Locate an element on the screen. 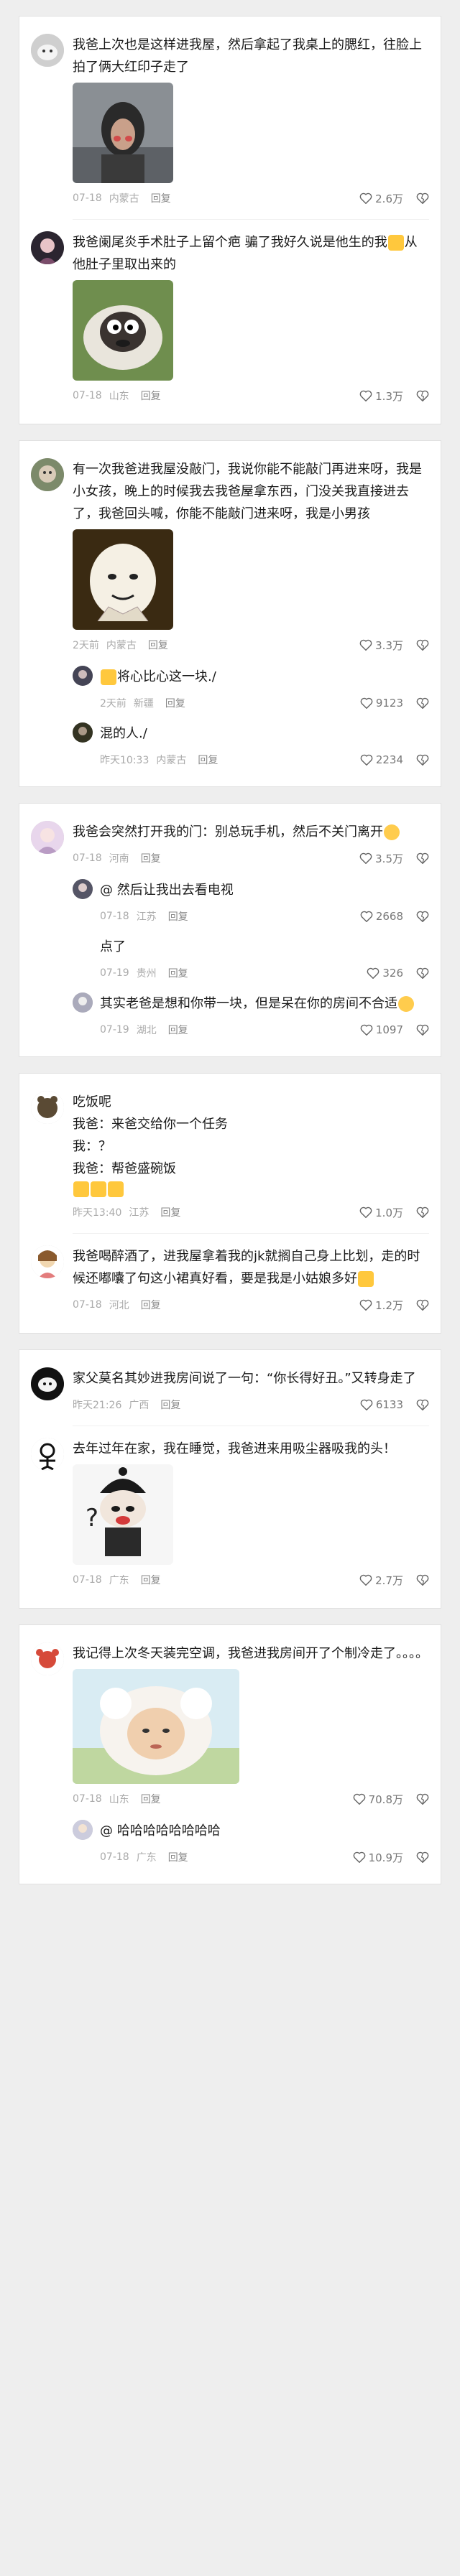 The height and width of the screenshot is (2576, 460). like-button: 70.8万 is located at coordinates (378, 1800).